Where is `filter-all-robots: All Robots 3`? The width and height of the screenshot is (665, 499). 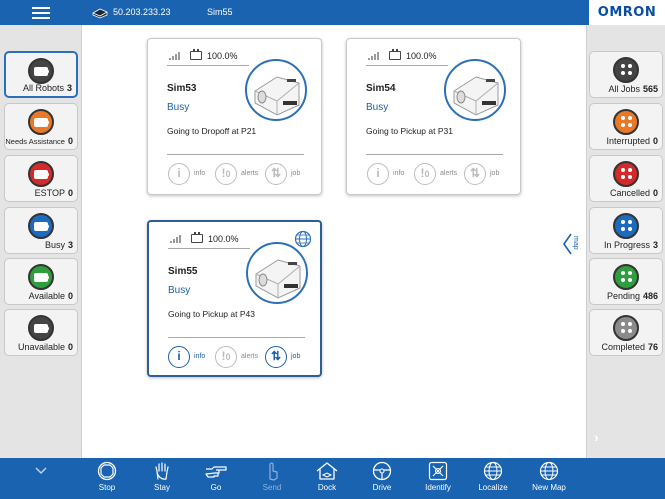
filter-all-robots: All Robots 3 is located at coordinates (41, 74).